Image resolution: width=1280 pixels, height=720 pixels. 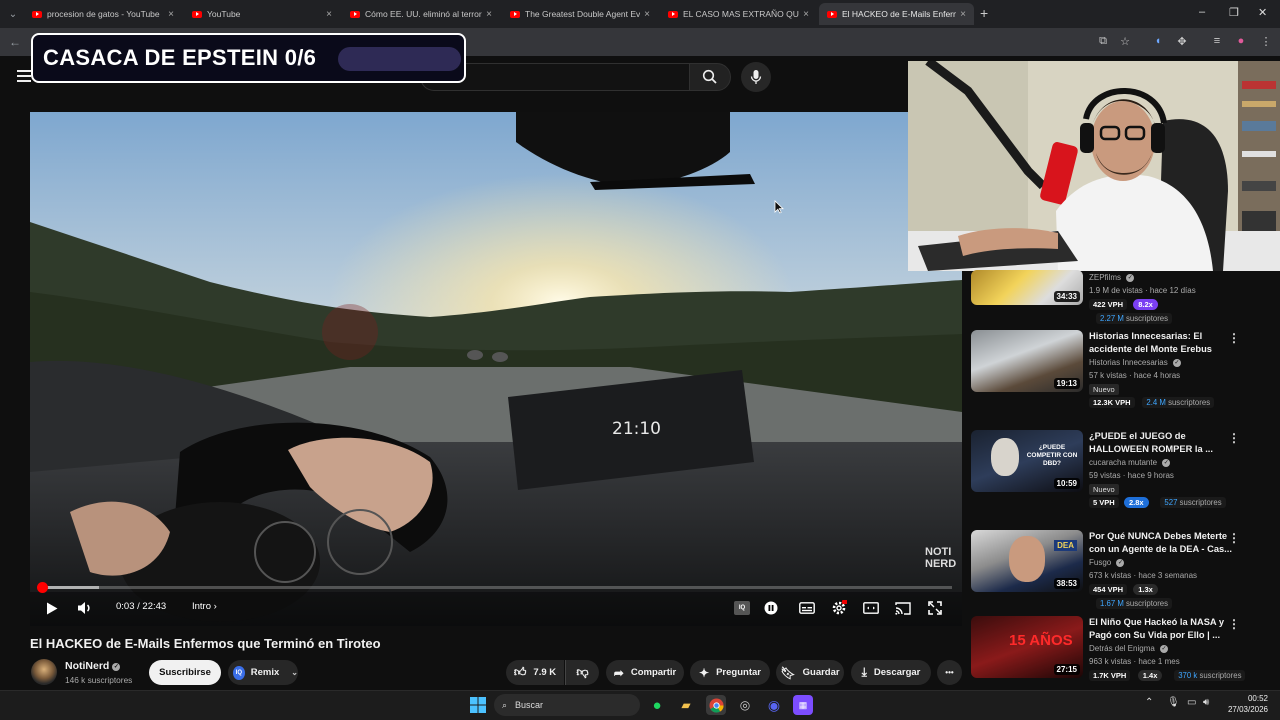 I want to click on iq-extension-icon: IQ, so click(x=742, y=608).